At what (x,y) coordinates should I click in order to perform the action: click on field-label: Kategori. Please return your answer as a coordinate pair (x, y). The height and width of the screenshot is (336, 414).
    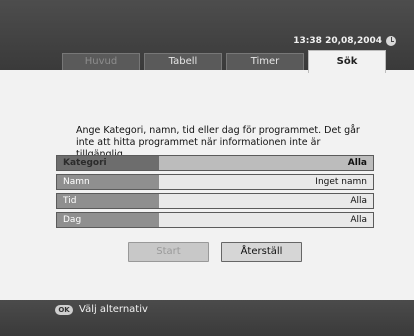
    Looking at the image, I should click on (108, 163).